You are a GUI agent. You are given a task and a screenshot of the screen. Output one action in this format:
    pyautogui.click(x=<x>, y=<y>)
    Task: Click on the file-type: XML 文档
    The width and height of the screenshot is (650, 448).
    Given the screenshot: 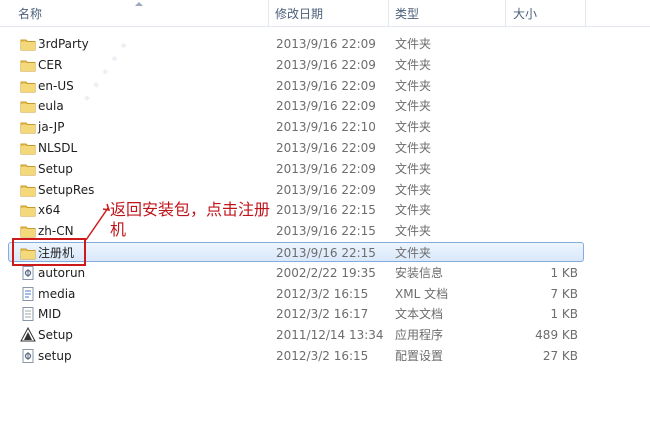 What is the action you would take?
    pyautogui.click(x=422, y=293)
    